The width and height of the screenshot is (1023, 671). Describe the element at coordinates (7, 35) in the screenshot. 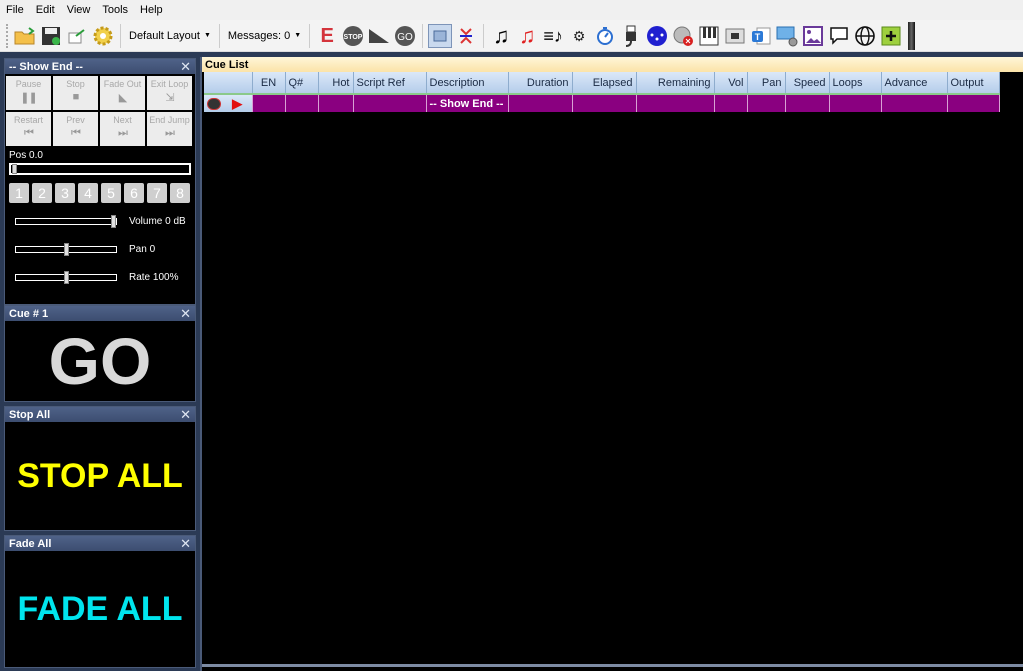

I see `toolbar-grip` at that location.